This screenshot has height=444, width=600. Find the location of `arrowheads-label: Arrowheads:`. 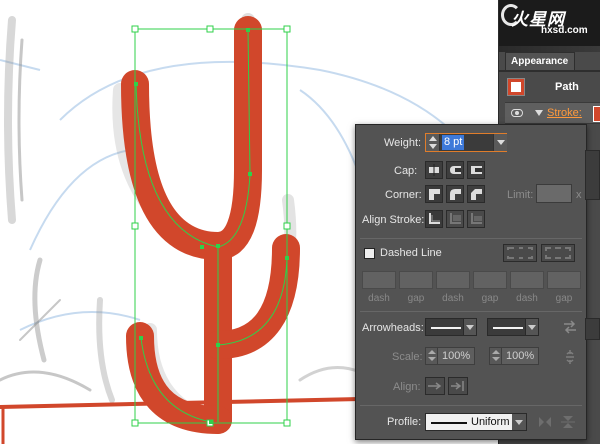

arrowheads-label: Arrowheads: is located at coordinates (393, 328).